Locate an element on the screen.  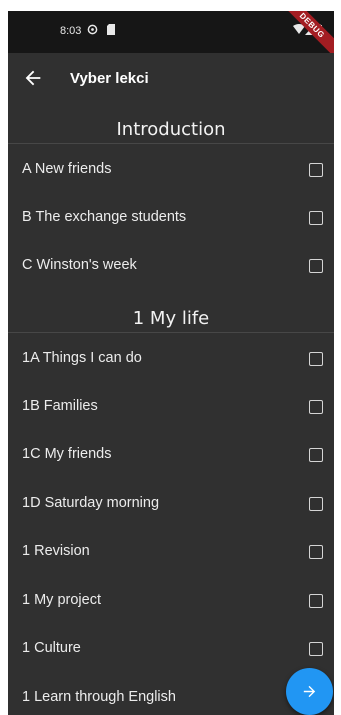
list-item: 1C My friends is located at coordinates (171, 455).